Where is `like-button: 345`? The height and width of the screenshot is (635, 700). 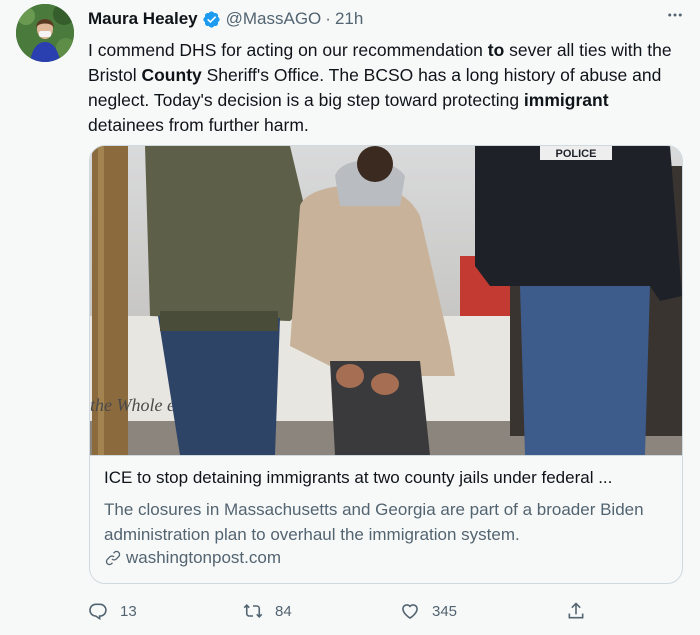 like-button: 345 is located at coordinates (428, 611).